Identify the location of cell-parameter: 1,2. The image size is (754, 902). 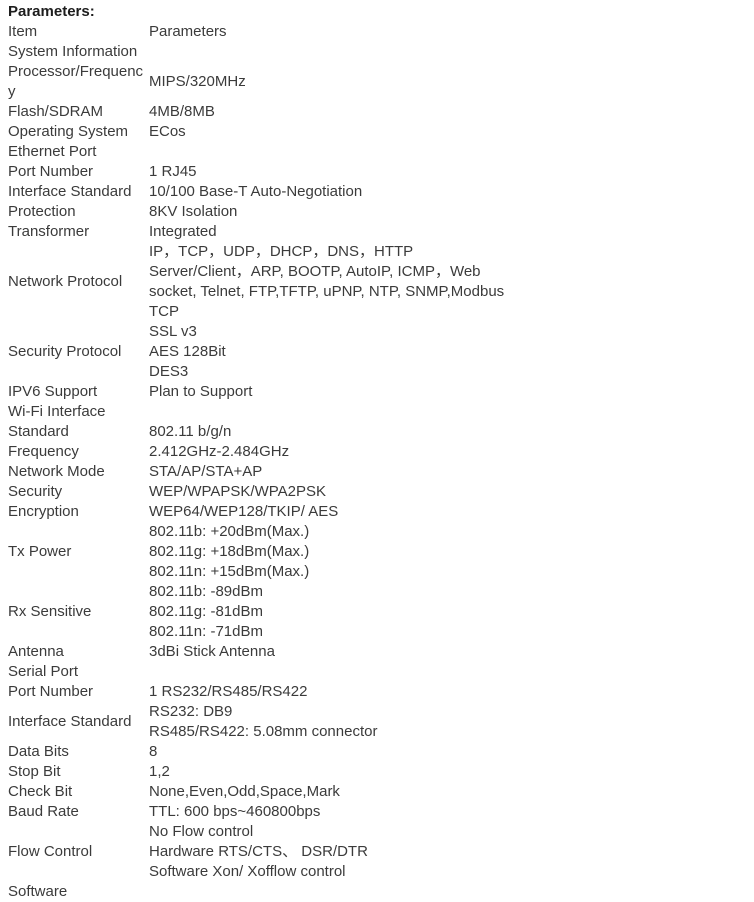
(159, 771).